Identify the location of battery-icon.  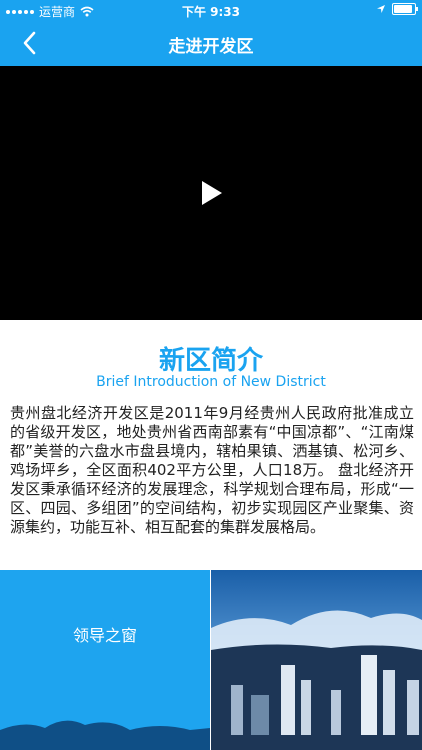
(405, 9).